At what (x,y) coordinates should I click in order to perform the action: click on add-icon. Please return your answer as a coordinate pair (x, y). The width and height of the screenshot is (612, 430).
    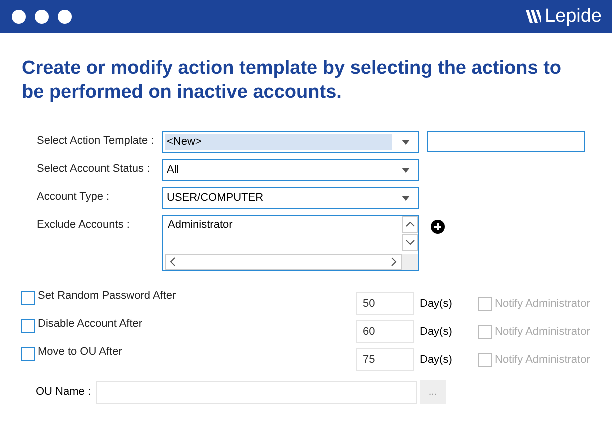
    Looking at the image, I should click on (438, 227).